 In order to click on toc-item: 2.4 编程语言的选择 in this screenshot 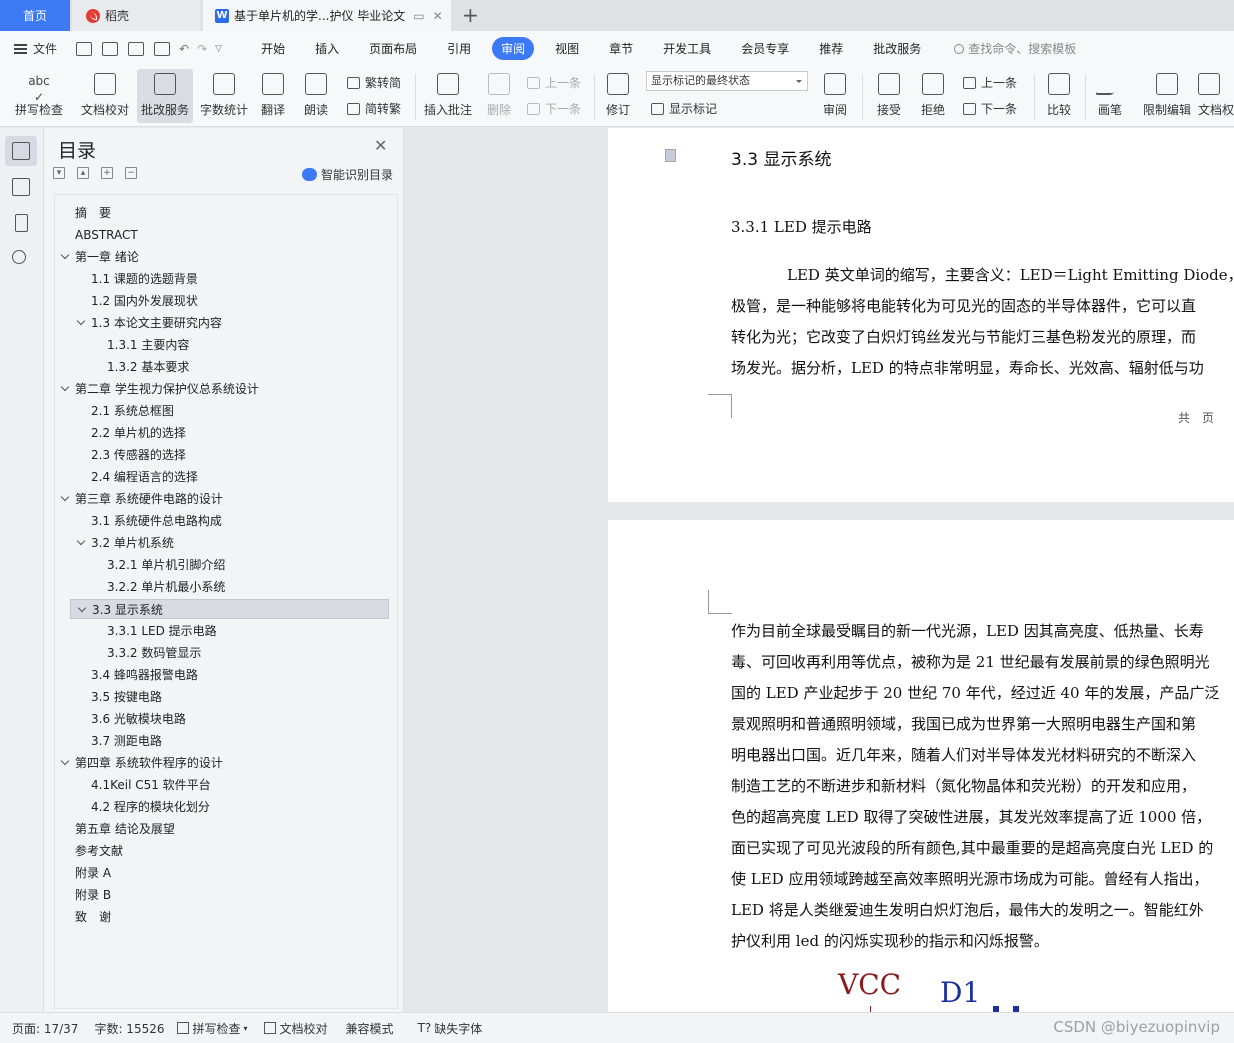, I will do `click(225, 477)`.